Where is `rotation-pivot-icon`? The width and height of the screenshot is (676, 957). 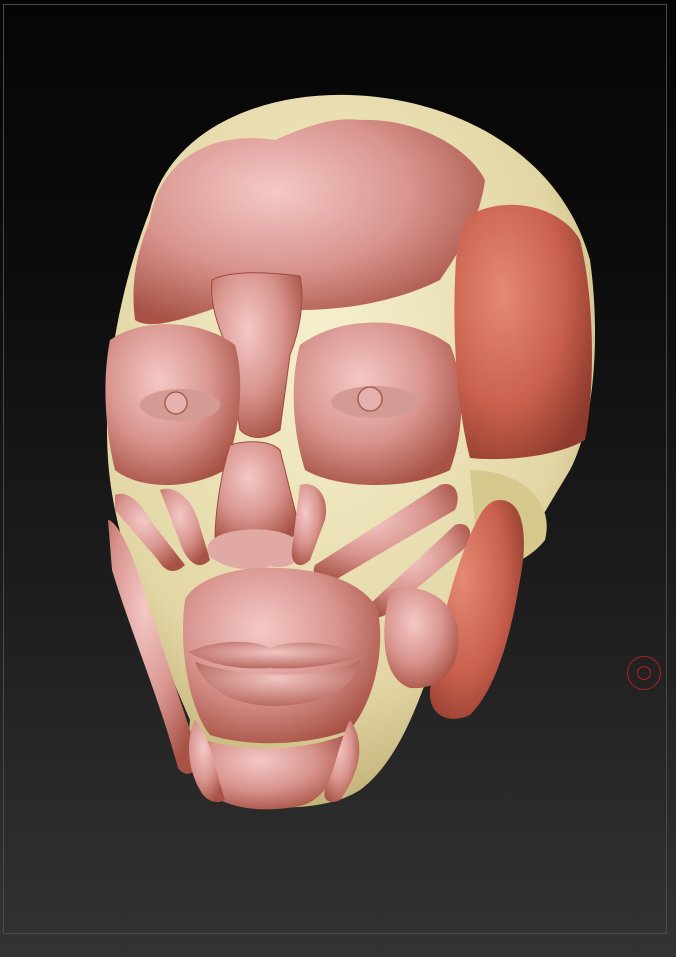
rotation-pivot-icon is located at coordinates (644, 673).